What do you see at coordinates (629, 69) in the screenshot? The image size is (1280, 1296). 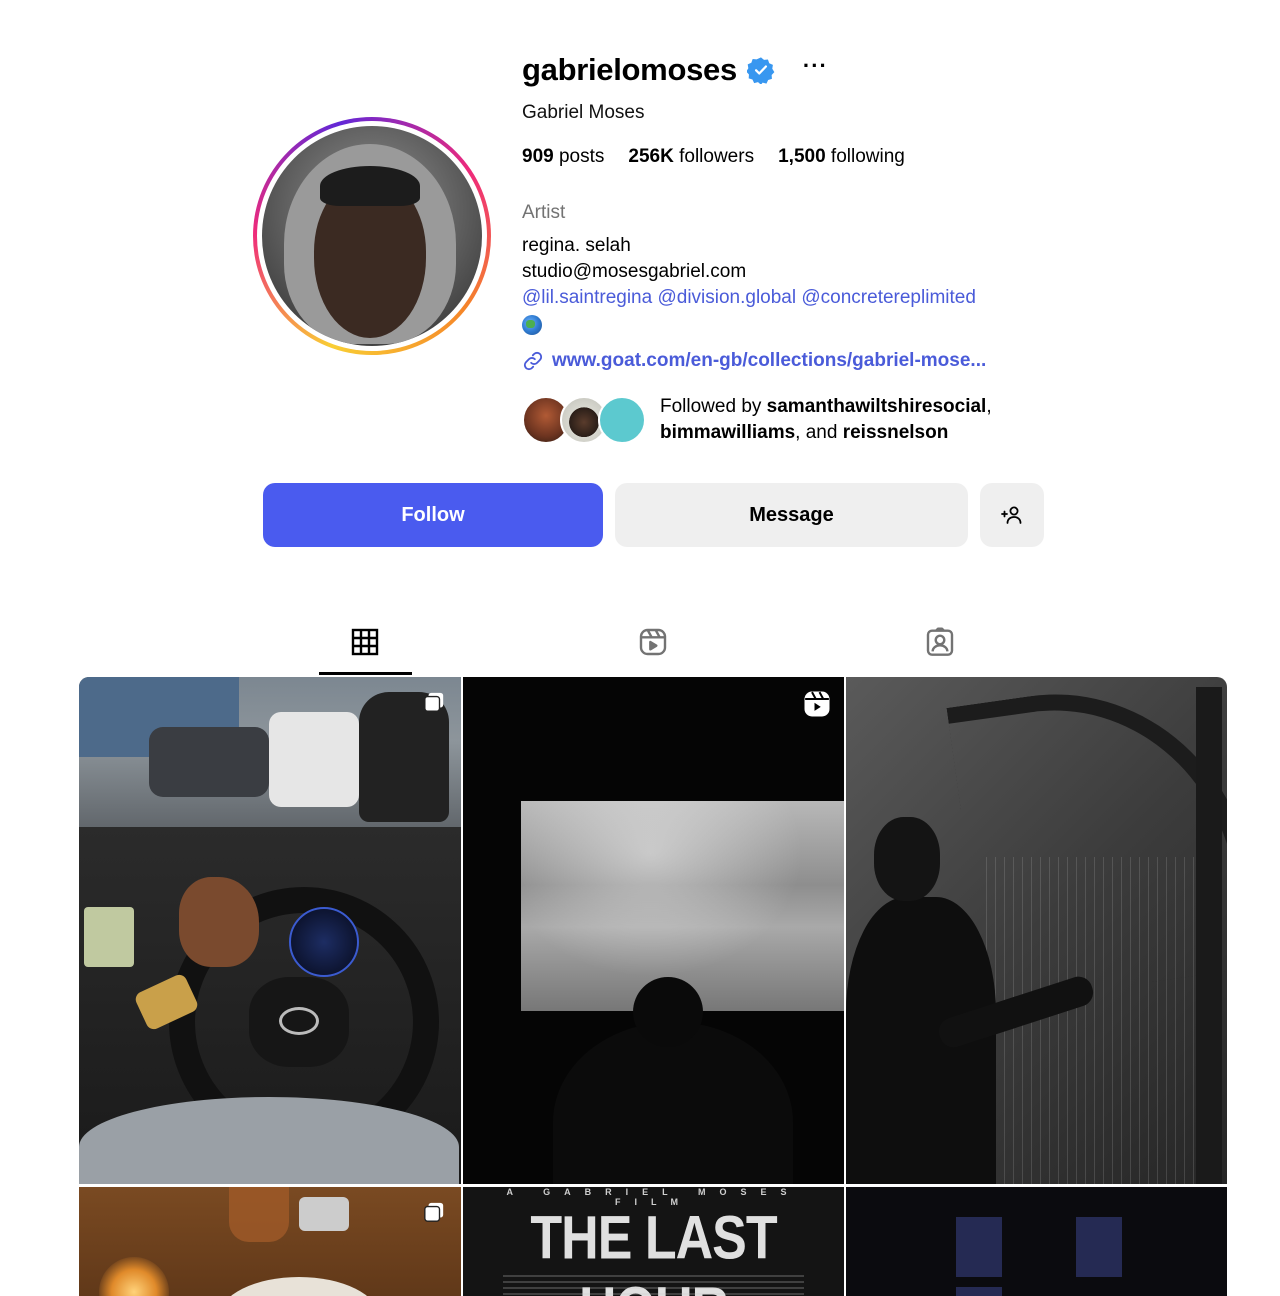 I see `username: gabrielomoses` at bounding box center [629, 69].